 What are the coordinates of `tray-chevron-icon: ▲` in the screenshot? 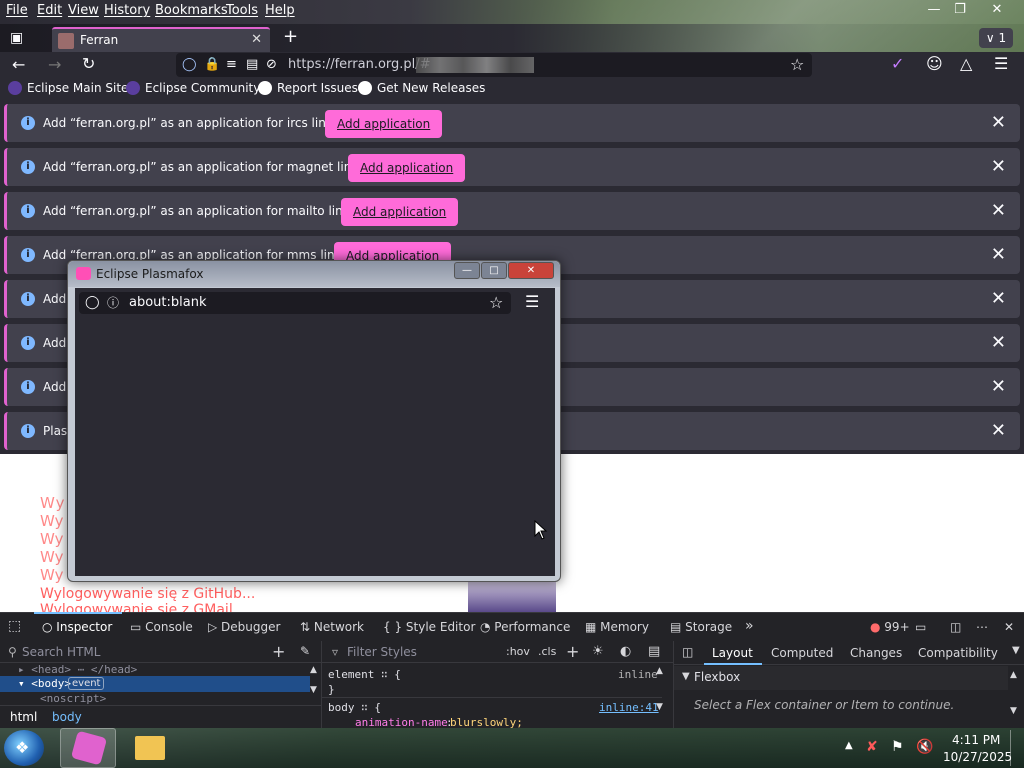 It's located at (849, 745).